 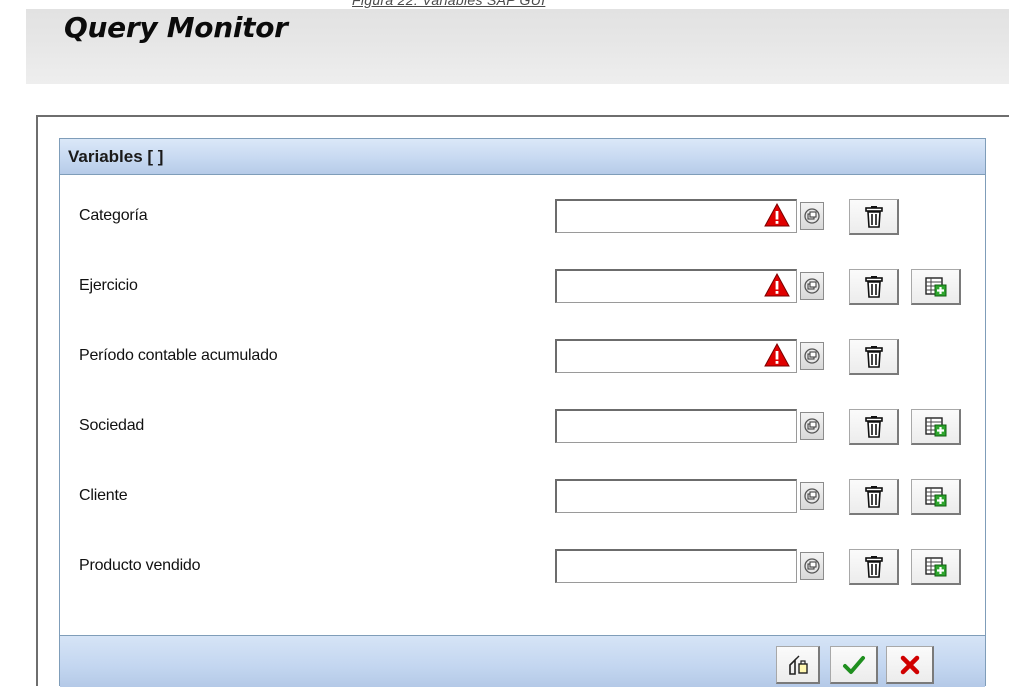 I want to click on variable-row: Categoría, so click(x=522, y=217).